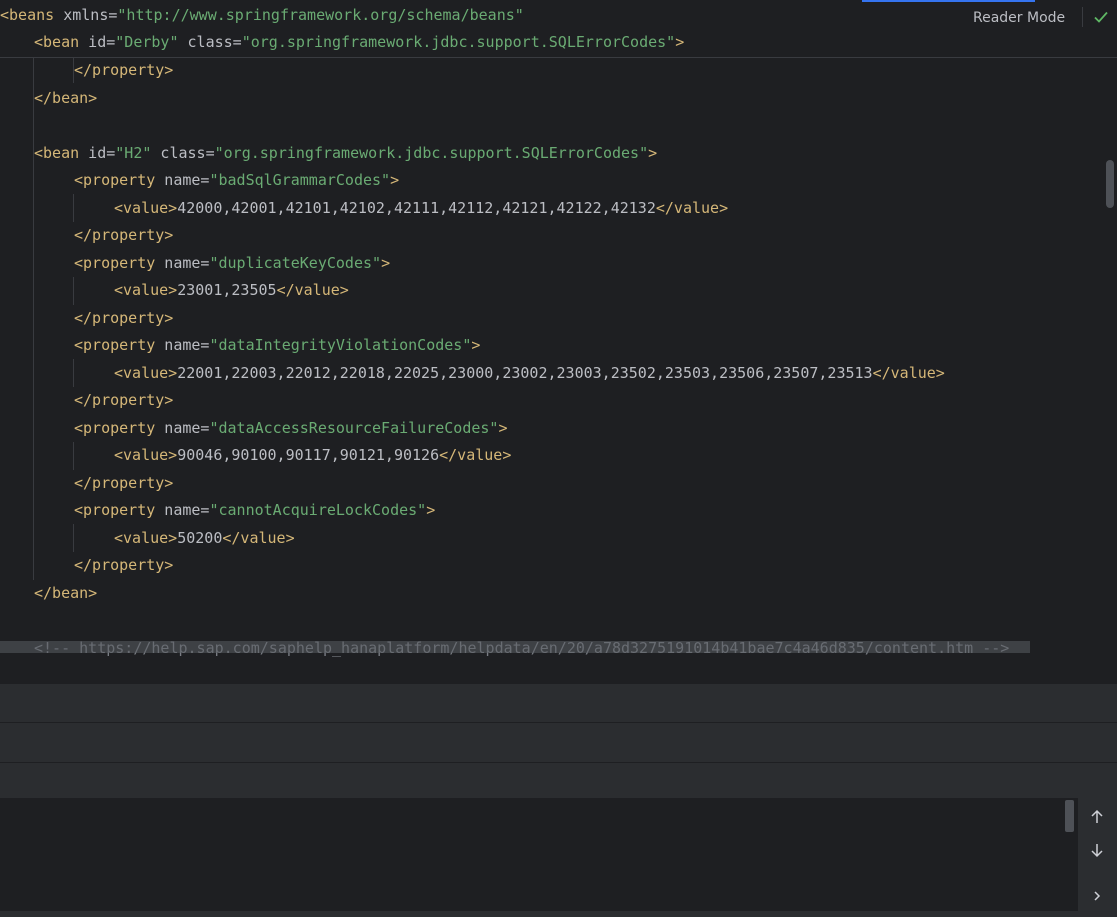 This screenshot has width=1117, height=917. Describe the element at coordinates (558, 854) in the screenshot. I see `output-panel` at that location.